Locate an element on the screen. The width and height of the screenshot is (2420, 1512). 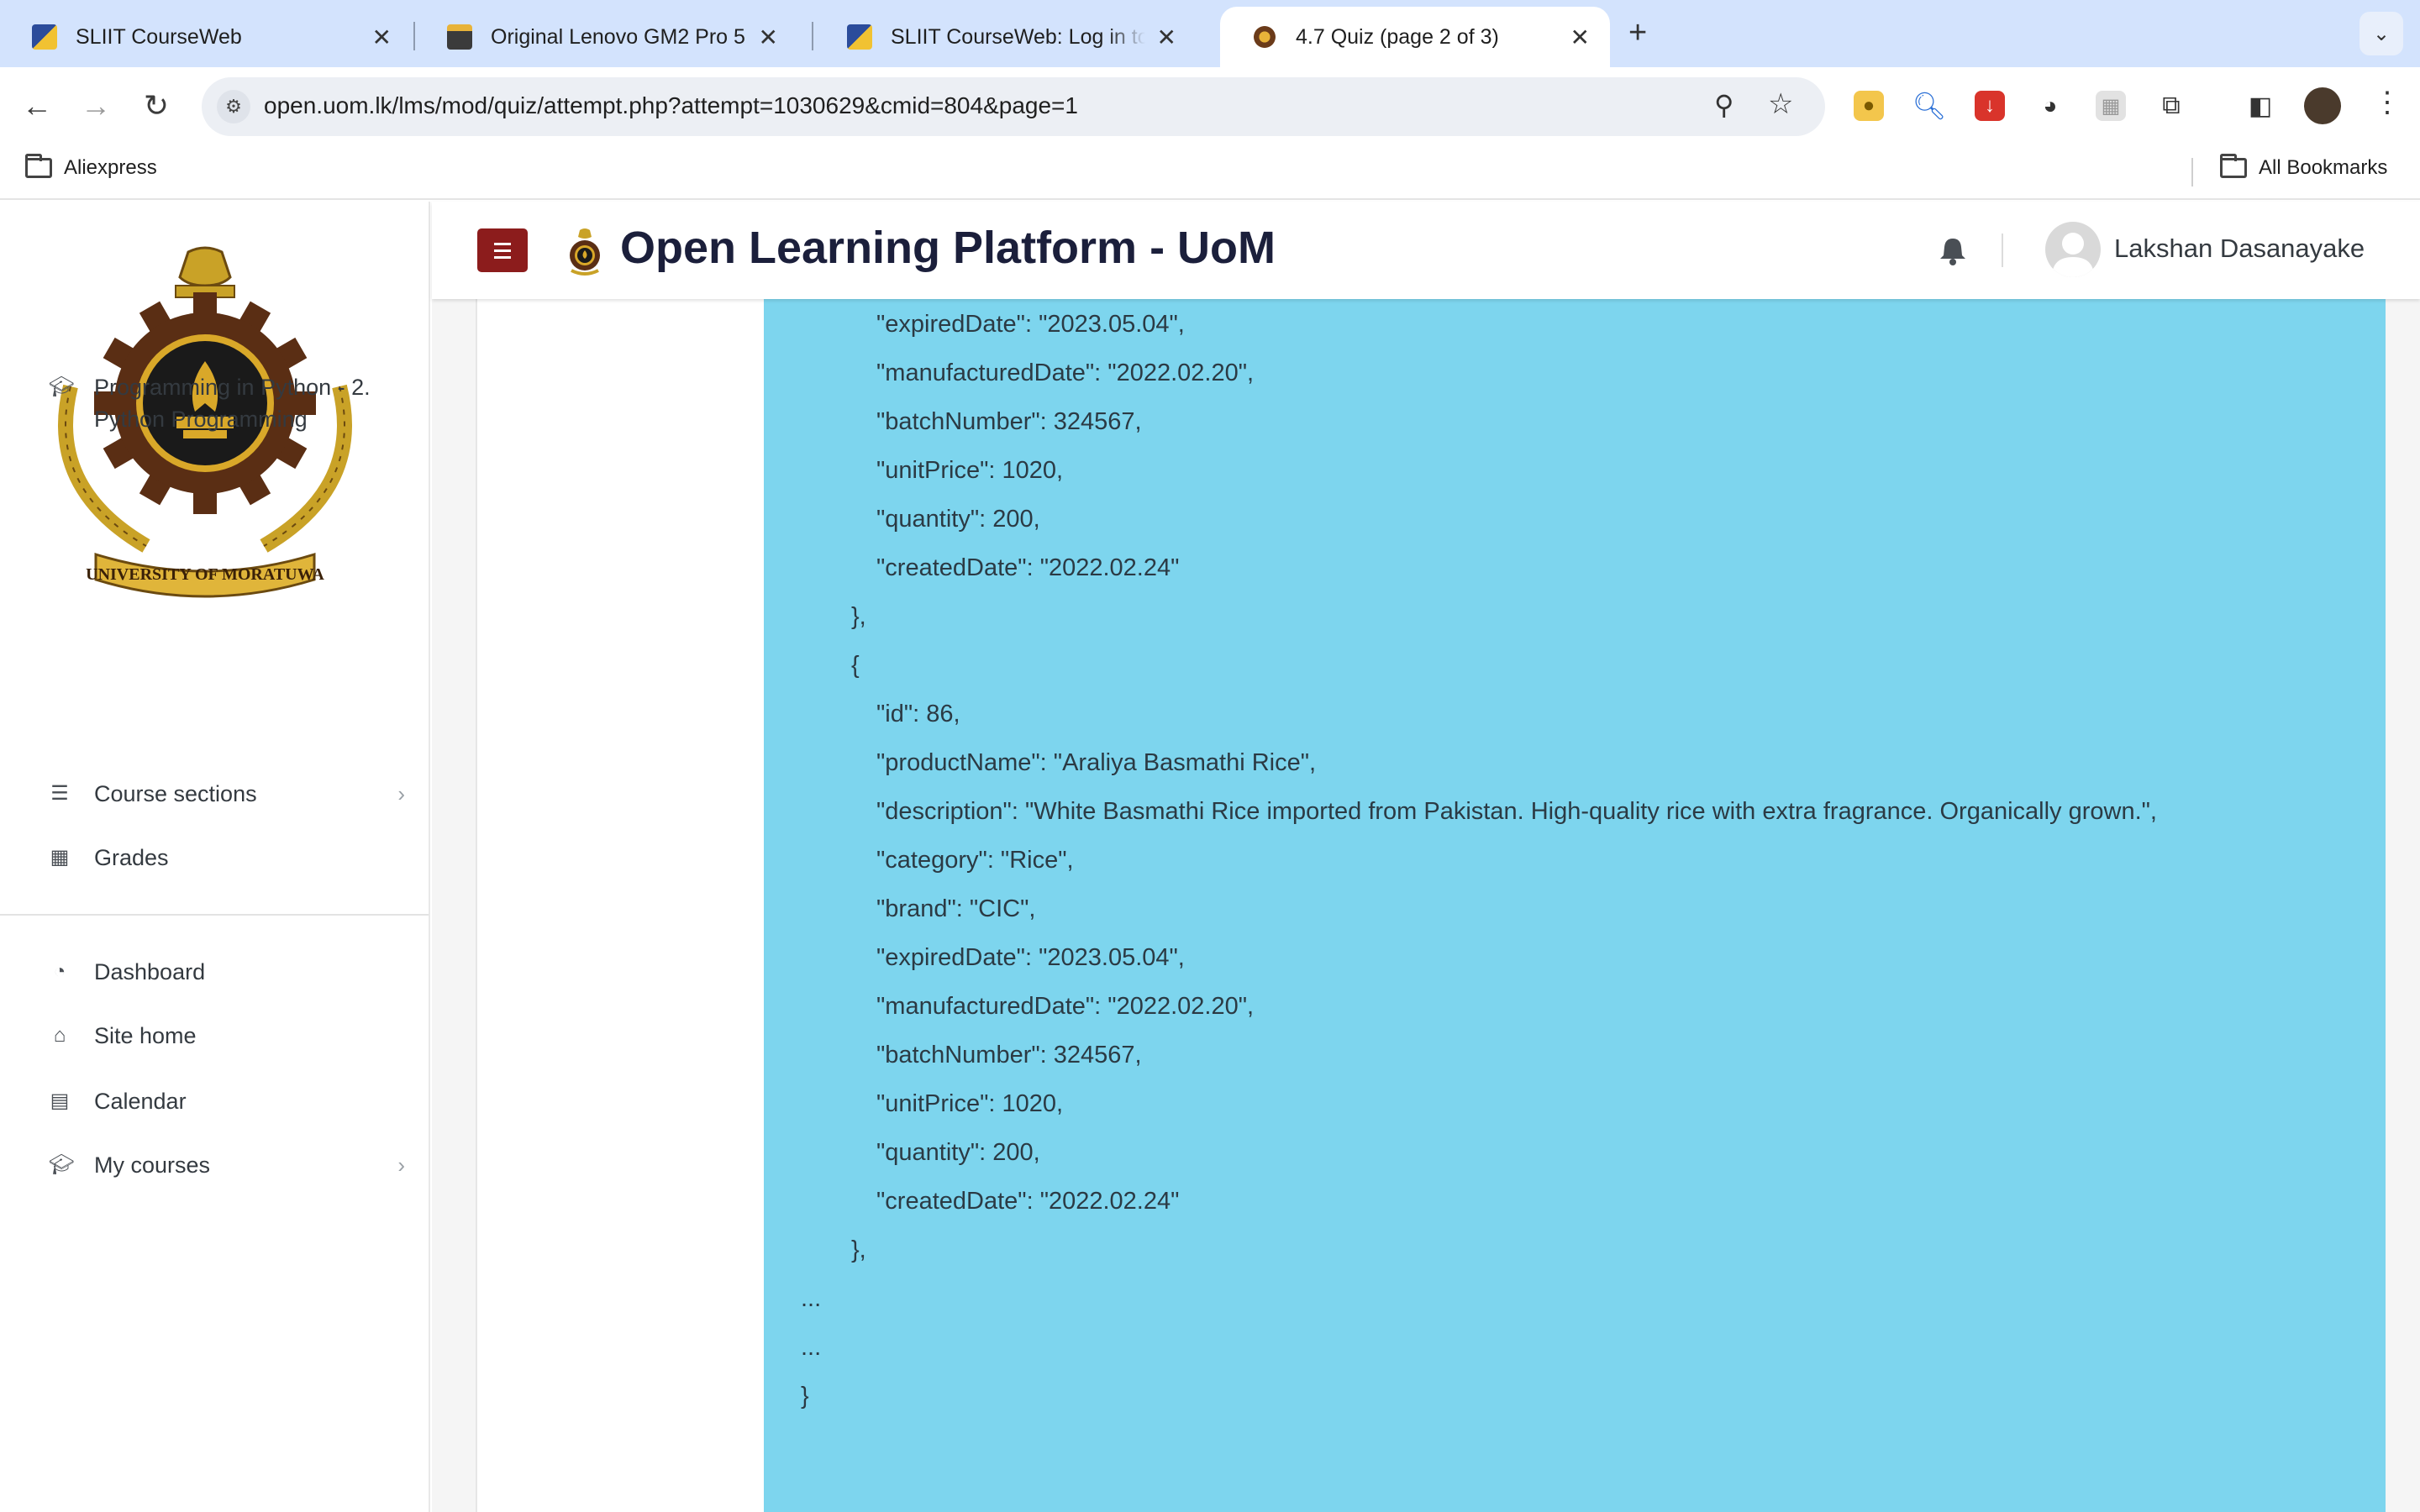
sidebar-item-label: Dashboard is located at coordinates (150, 971).